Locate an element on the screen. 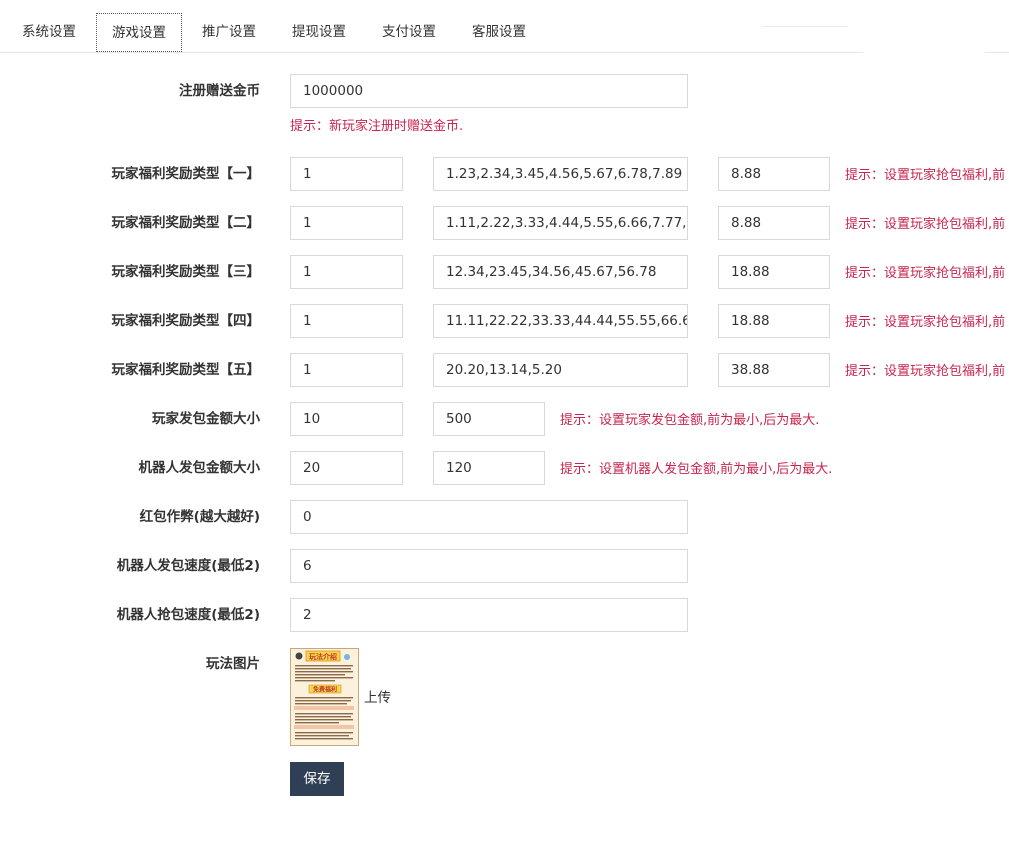 The width and height of the screenshot is (1009, 850). reward-type-label: 玩家福利奖励类型【三】 is located at coordinates (186, 272).